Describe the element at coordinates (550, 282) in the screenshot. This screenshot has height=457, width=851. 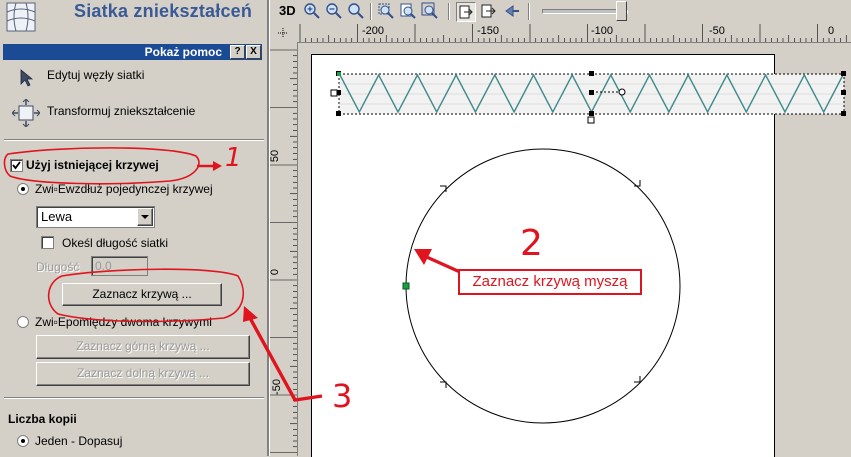
I see `callout-box: Zaznacz krzywą myszą` at that location.